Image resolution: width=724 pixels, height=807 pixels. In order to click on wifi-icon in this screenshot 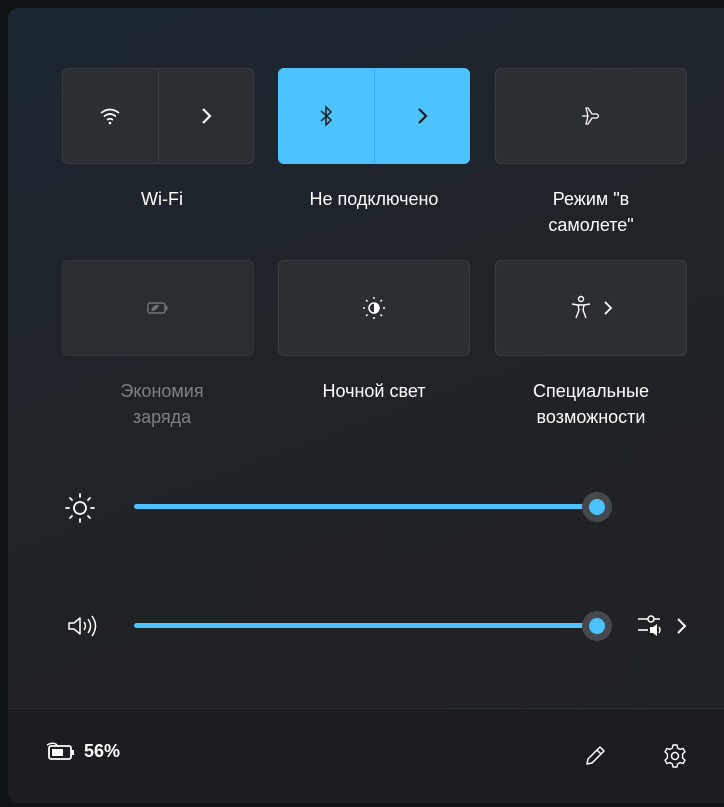, I will do `click(110, 116)`.